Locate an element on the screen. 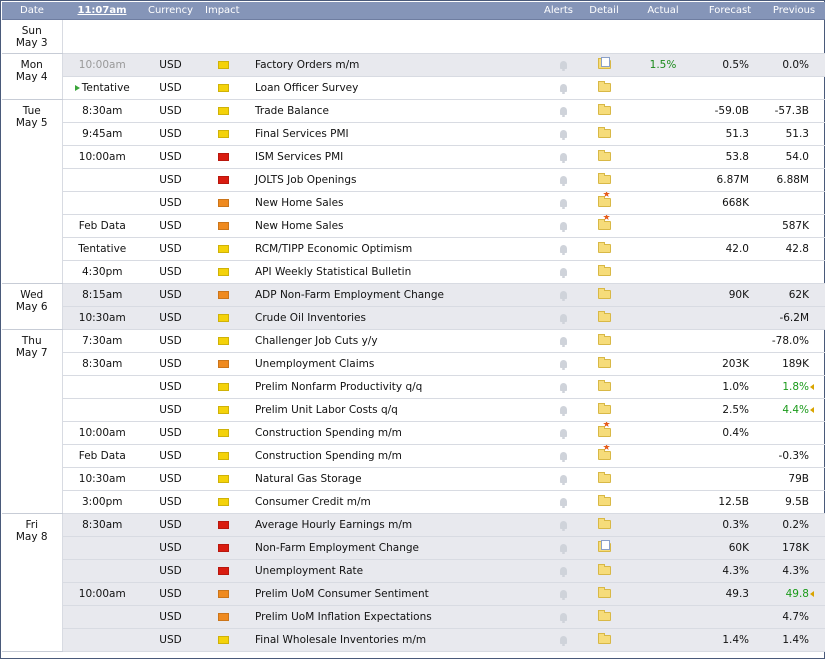 The height and width of the screenshot is (659, 825). event-row: 10:30am USD Crude Oil Inventories -6.2M is located at coordinates (413, 318).